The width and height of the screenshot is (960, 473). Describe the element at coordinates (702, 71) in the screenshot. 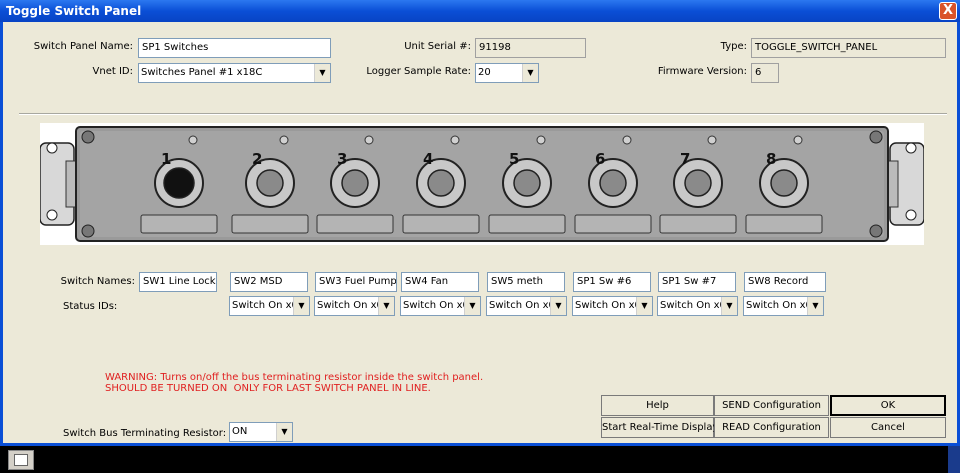

I see `firmware-version-label: Firmware Version:` at that location.